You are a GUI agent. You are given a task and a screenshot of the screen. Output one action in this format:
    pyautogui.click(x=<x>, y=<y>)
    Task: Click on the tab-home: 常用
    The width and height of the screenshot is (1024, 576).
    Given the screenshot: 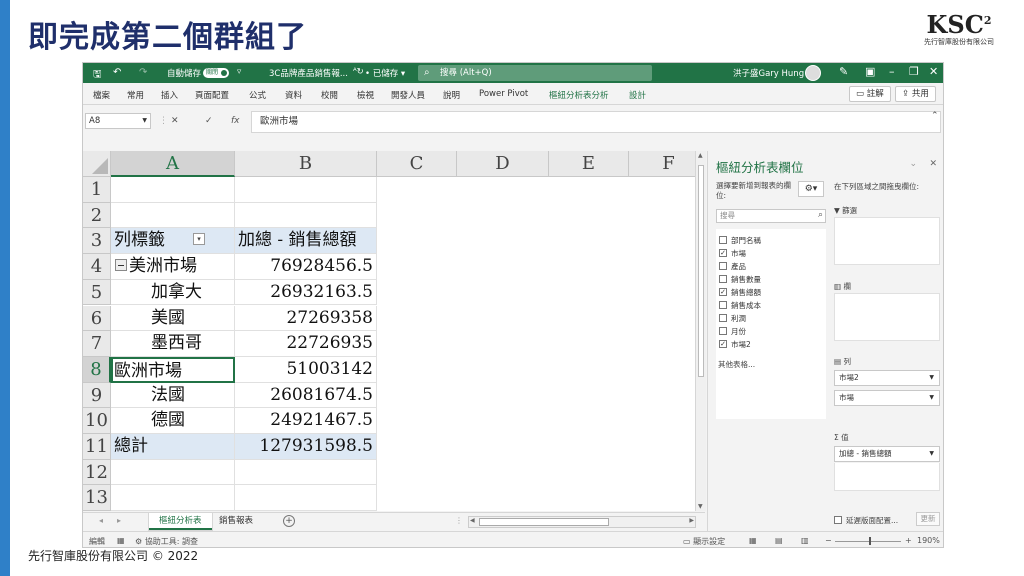 What is the action you would take?
    pyautogui.click(x=135, y=95)
    